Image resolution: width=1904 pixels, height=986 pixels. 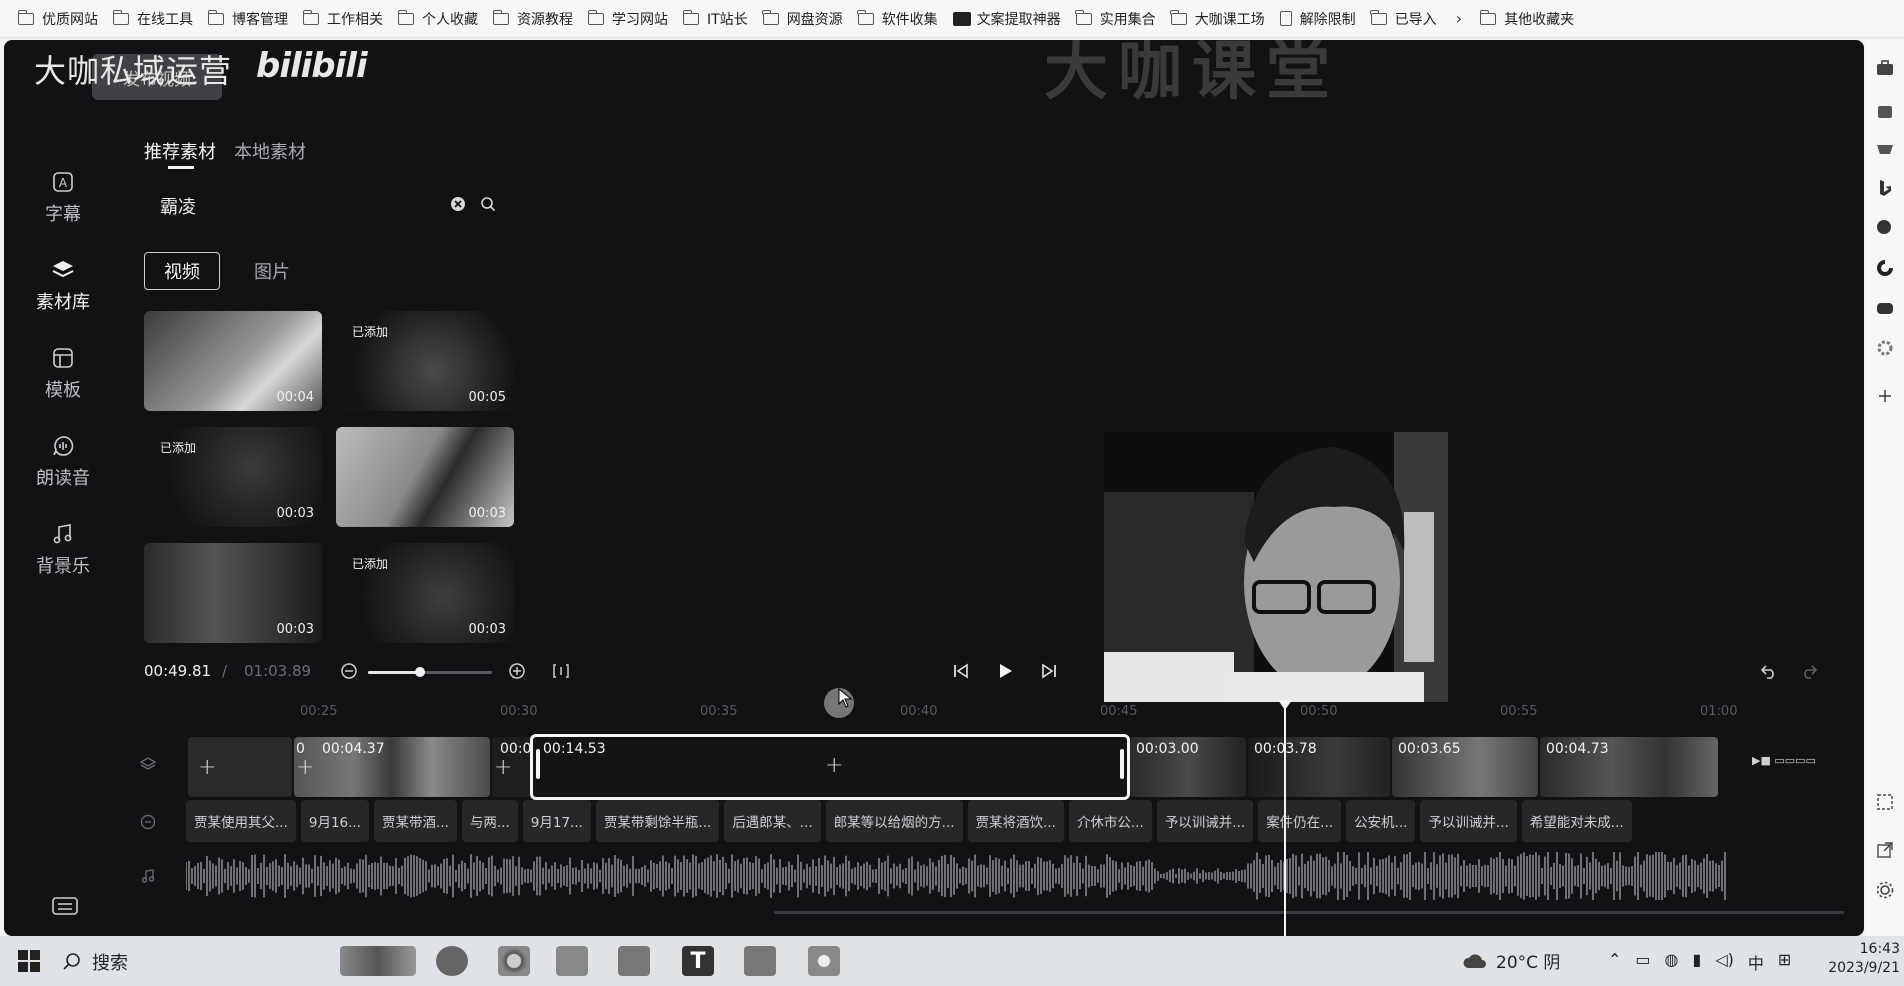 I want to click on ime-indicator: 中, so click(x=1756, y=962).